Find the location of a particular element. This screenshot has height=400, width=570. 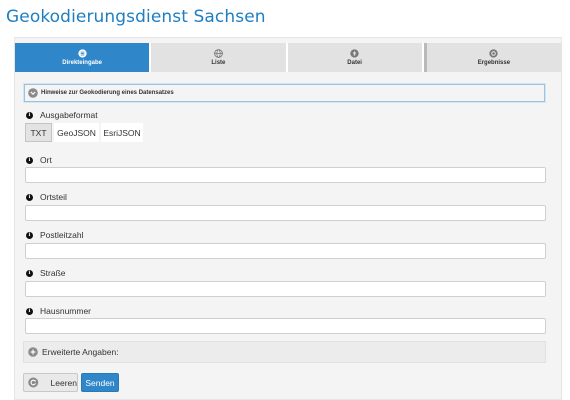

format-option-txt: TXT is located at coordinates (38, 132).